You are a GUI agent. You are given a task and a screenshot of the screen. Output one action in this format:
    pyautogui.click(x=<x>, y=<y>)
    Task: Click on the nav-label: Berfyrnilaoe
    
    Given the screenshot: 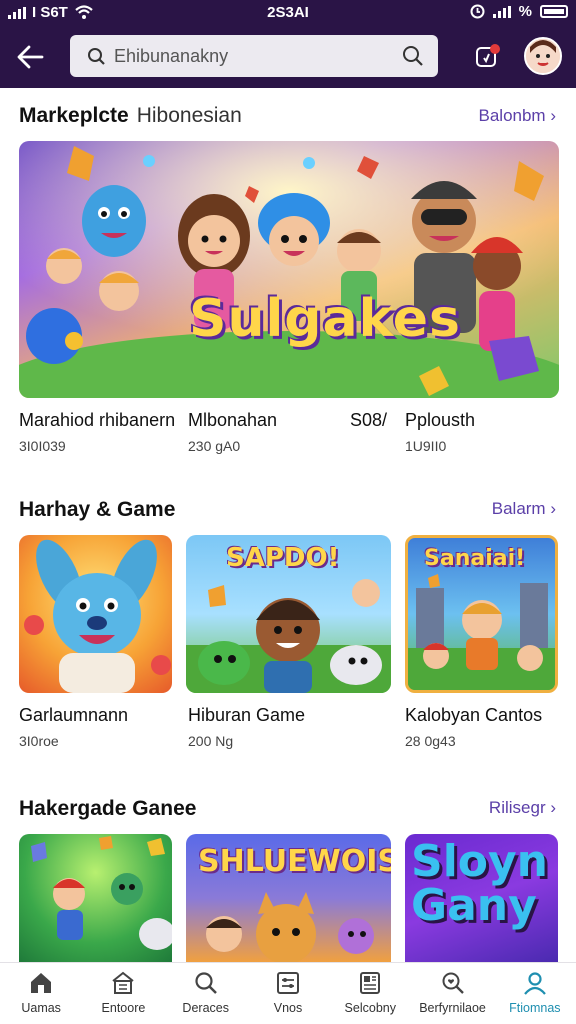 What is the action you would take?
    pyautogui.click(x=452, y=1008)
    